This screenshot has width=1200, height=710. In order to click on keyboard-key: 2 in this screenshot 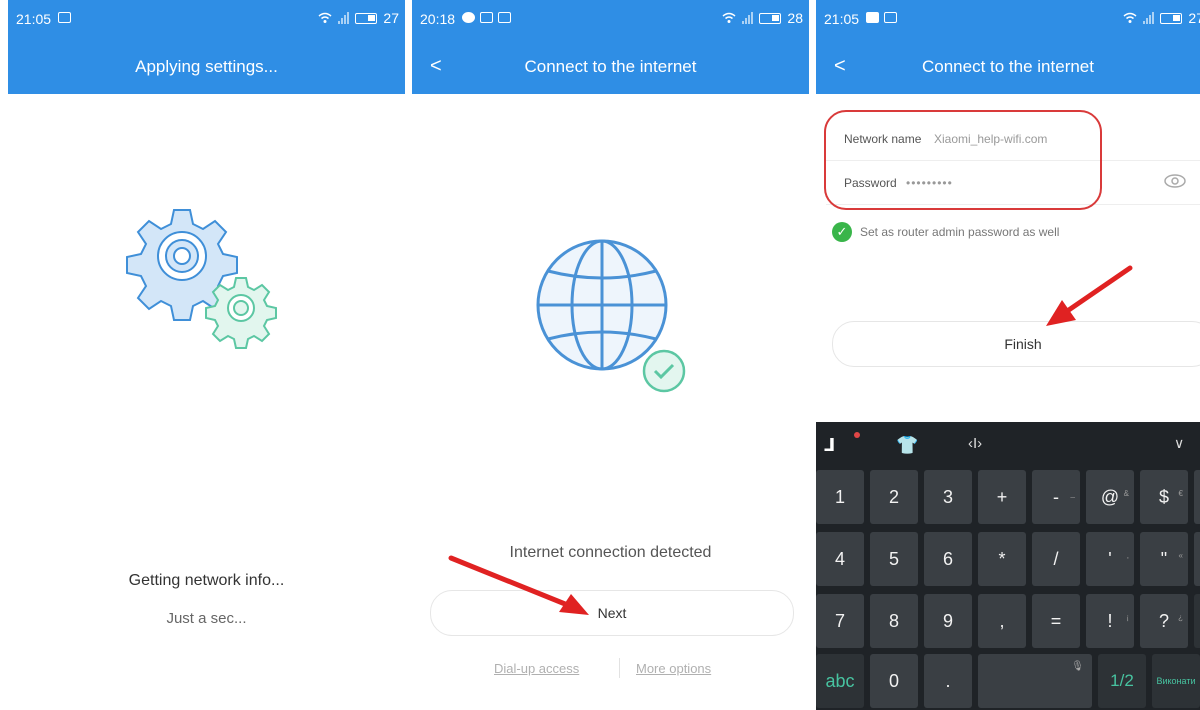, I will do `click(894, 497)`.